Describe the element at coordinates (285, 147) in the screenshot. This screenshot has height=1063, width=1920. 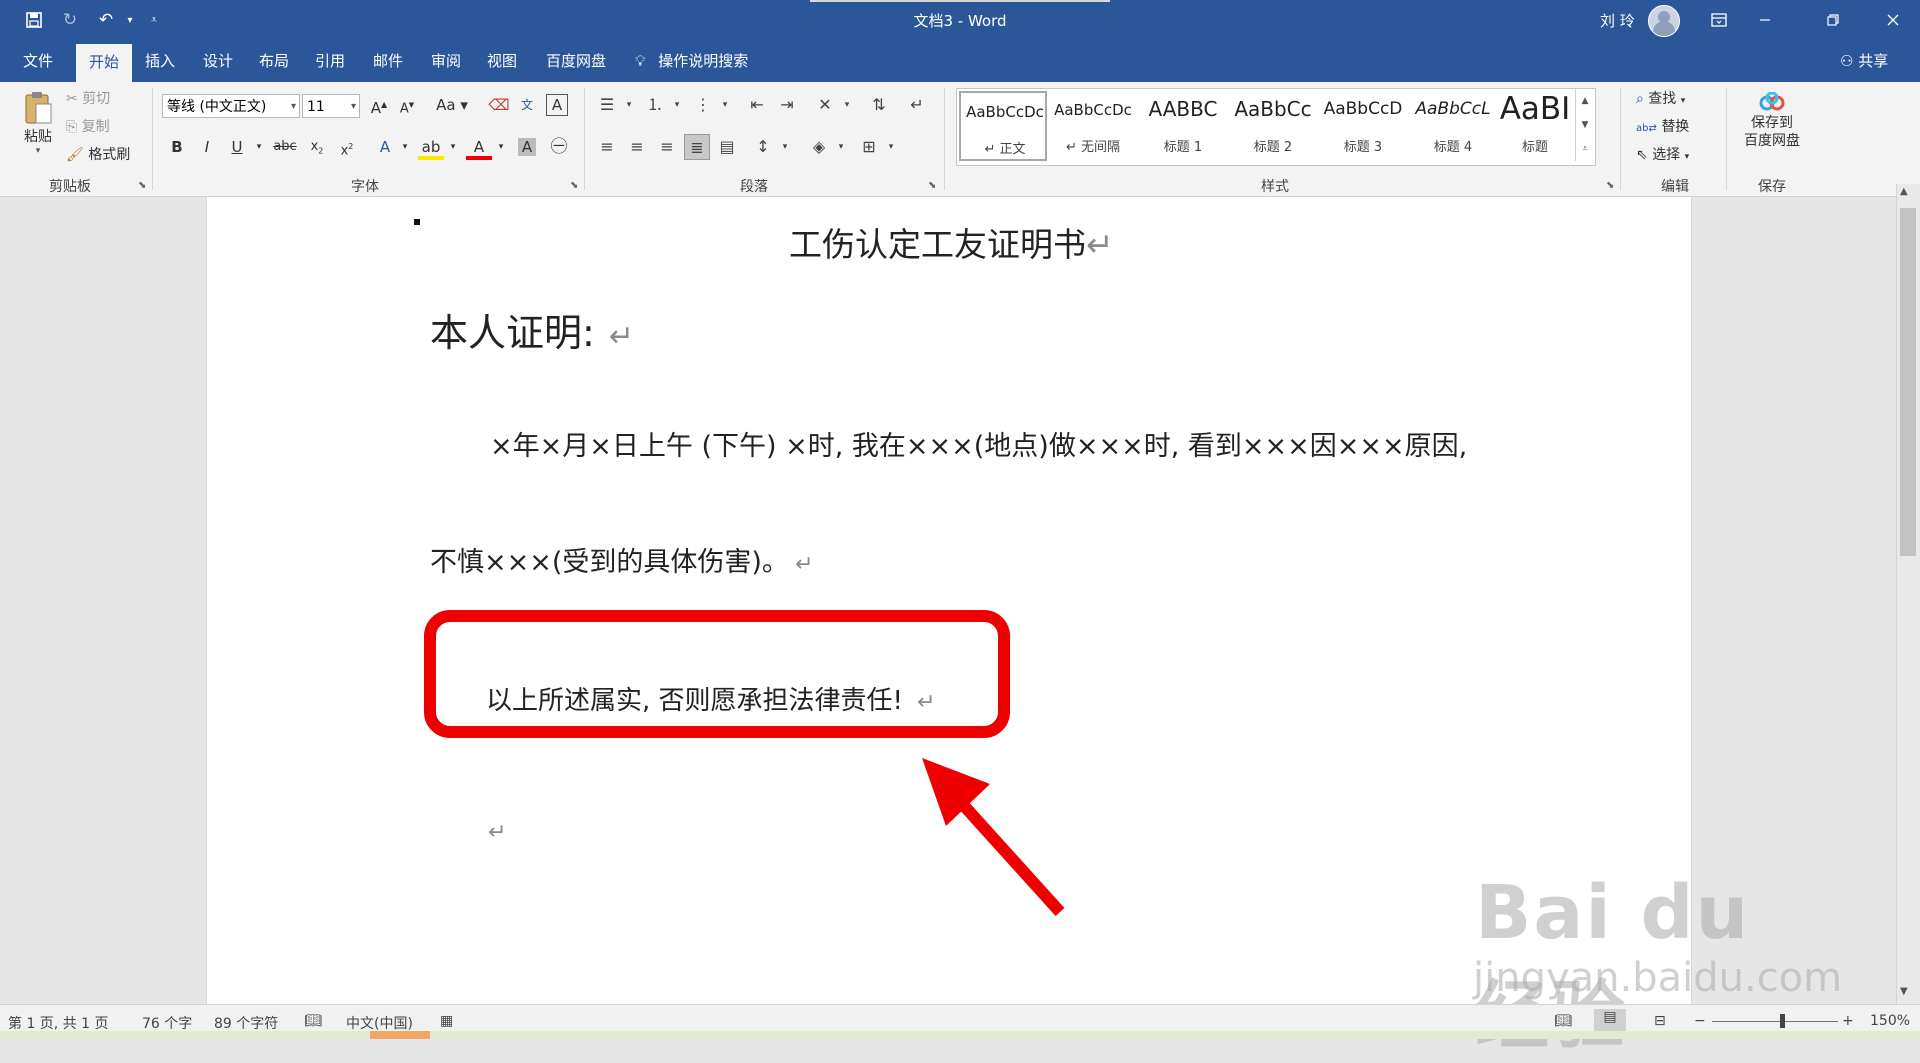
I see `strikethrough-icon: abc` at that location.